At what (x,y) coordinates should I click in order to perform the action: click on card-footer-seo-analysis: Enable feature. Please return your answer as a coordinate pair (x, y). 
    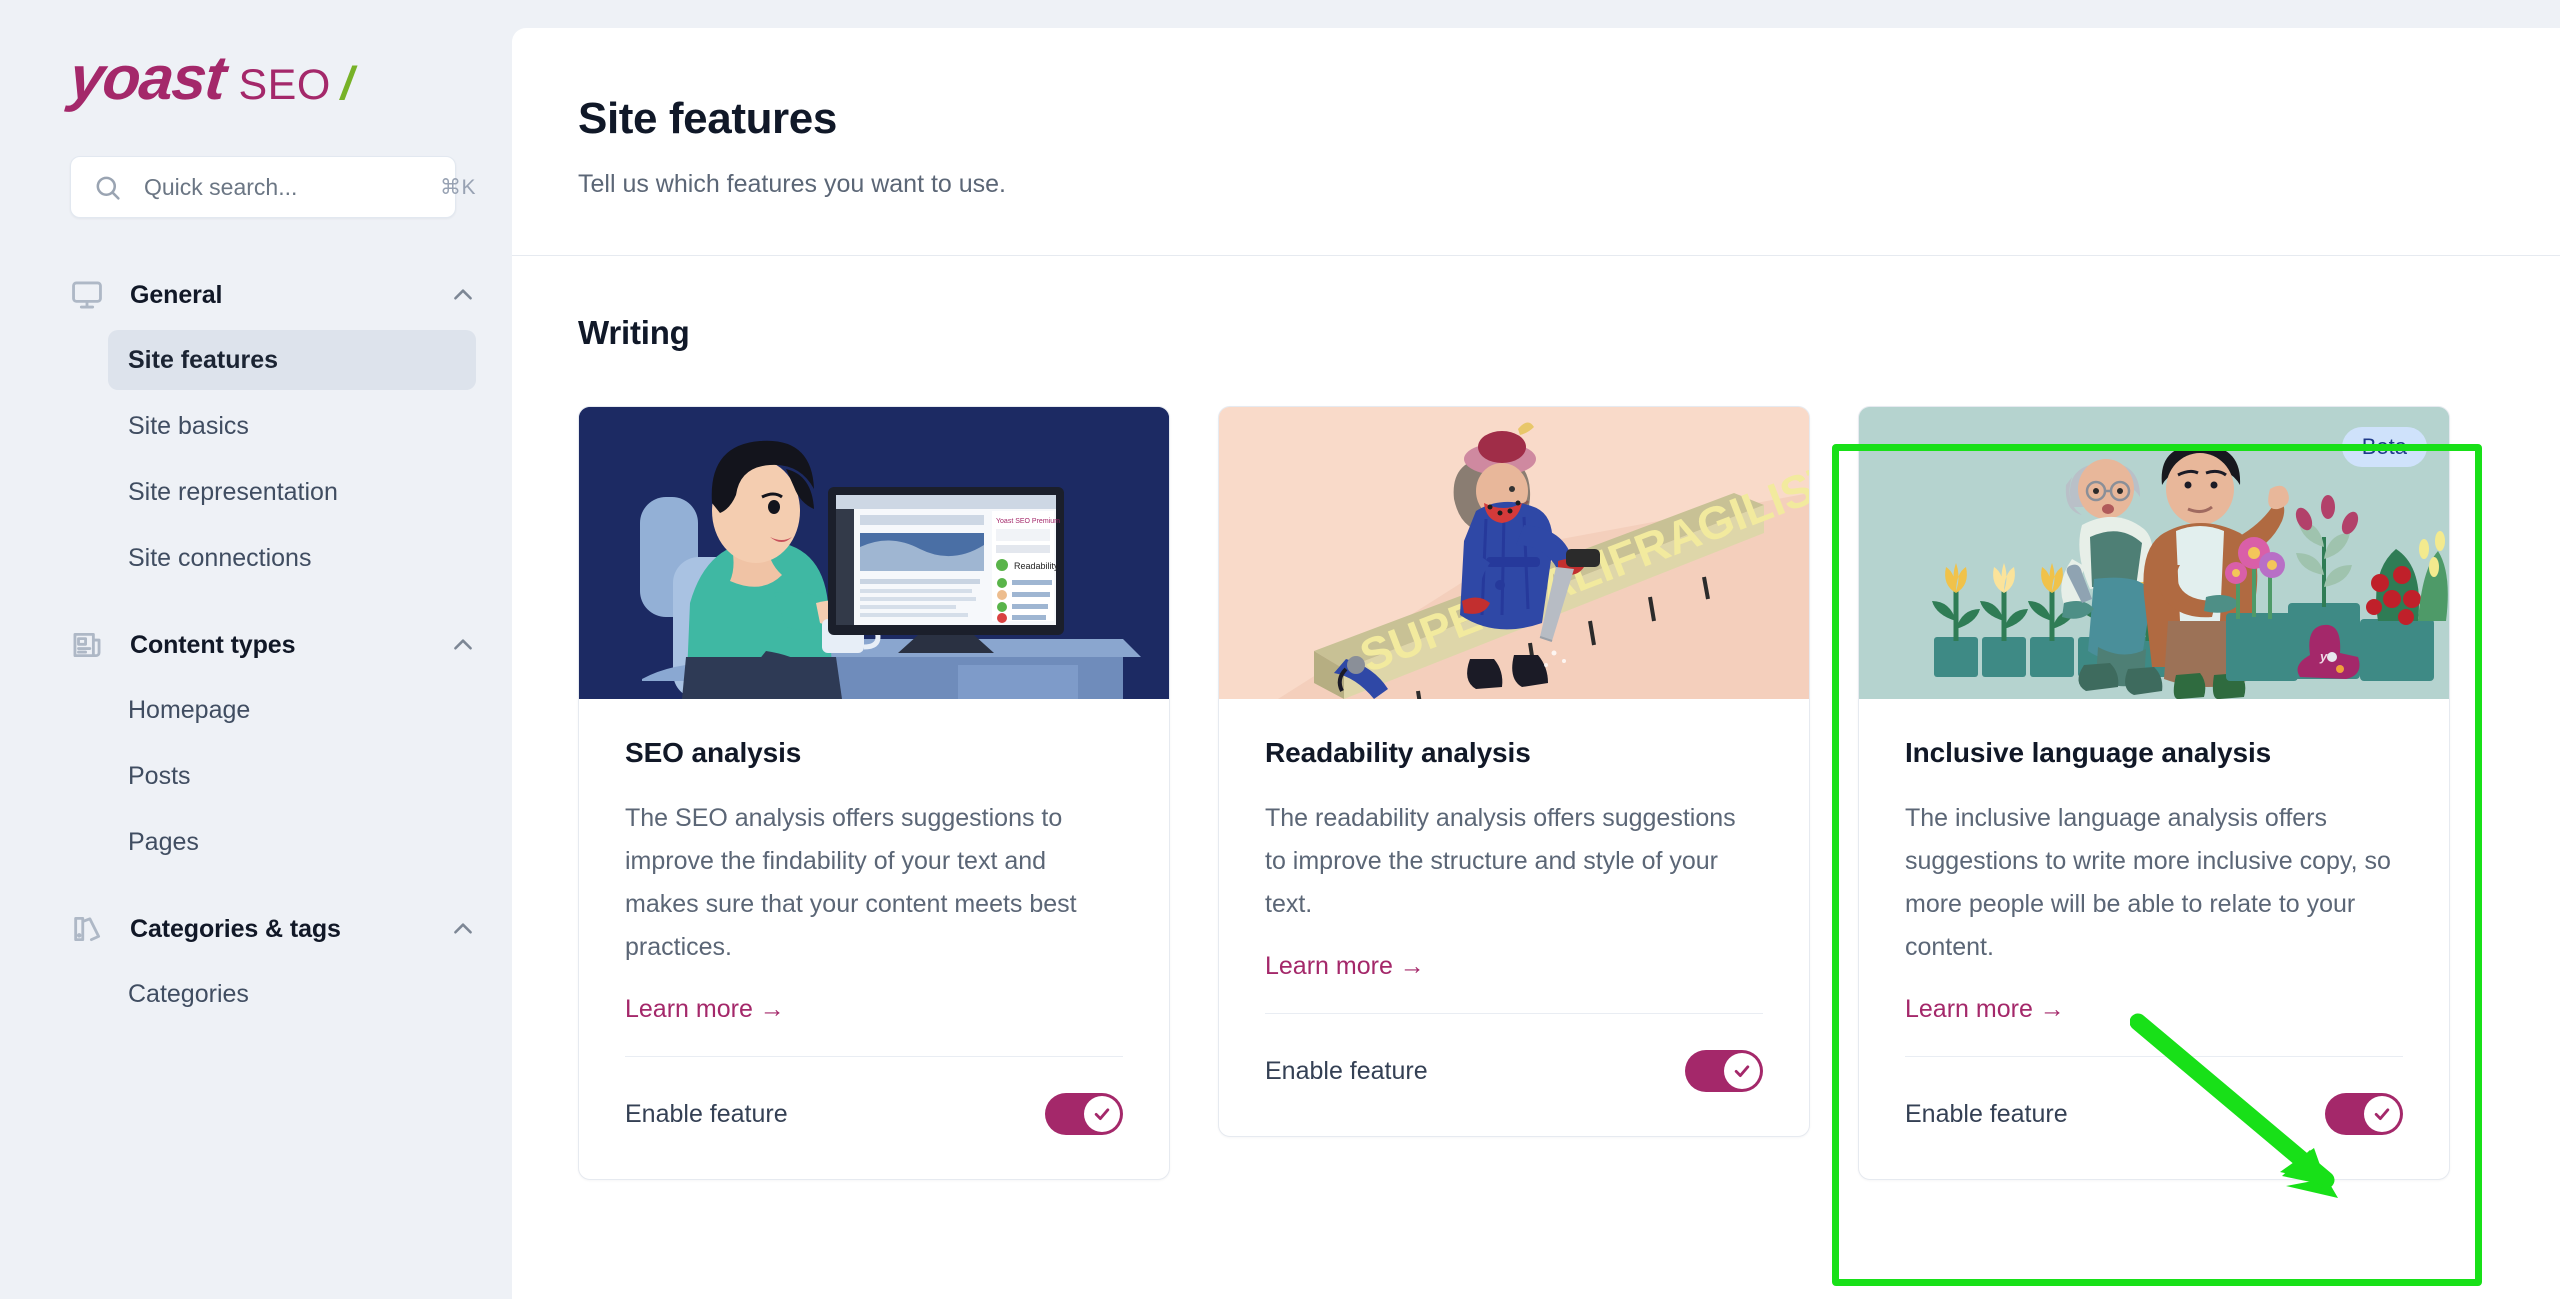
    Looking at the image, I should click on (874, 1117).